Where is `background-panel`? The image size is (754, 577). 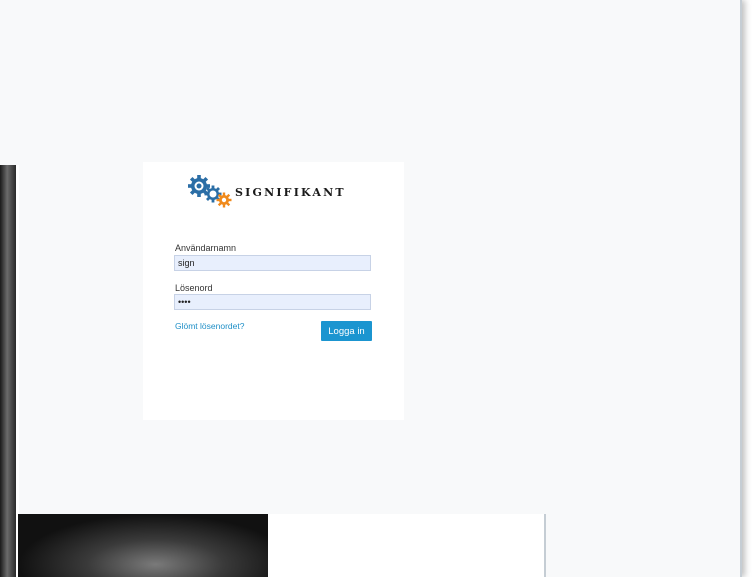
background-panel is located at coordinates (407, 545).